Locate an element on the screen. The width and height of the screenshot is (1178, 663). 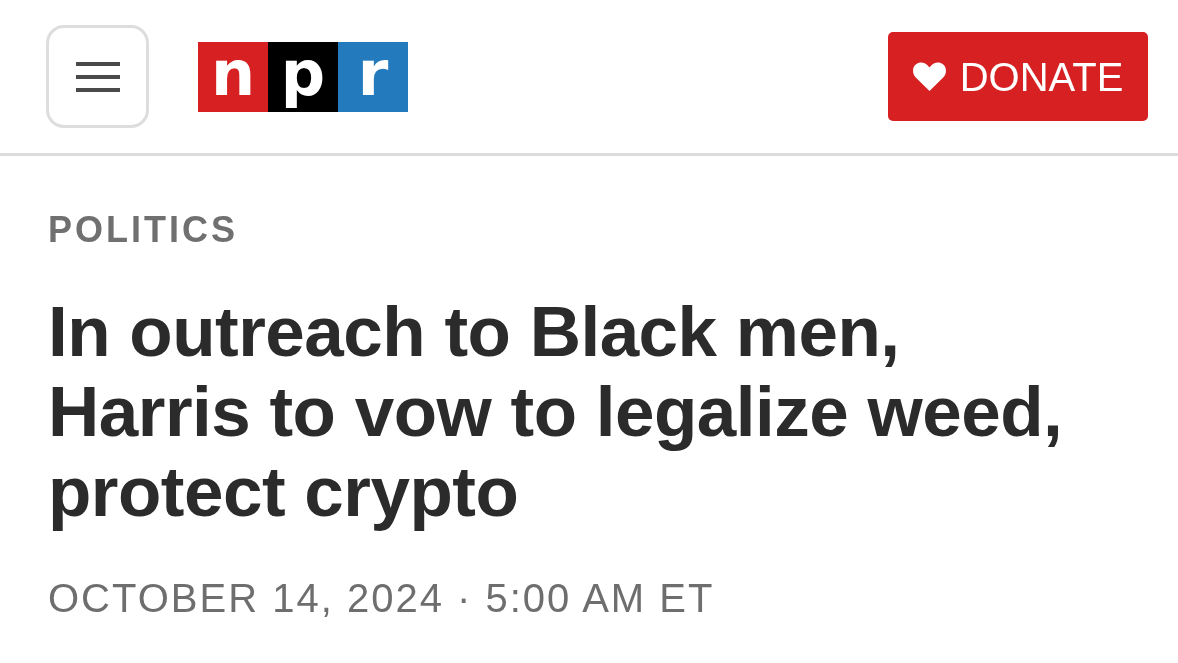
donate-button: DONATE is located at coordinates (1018, 76).